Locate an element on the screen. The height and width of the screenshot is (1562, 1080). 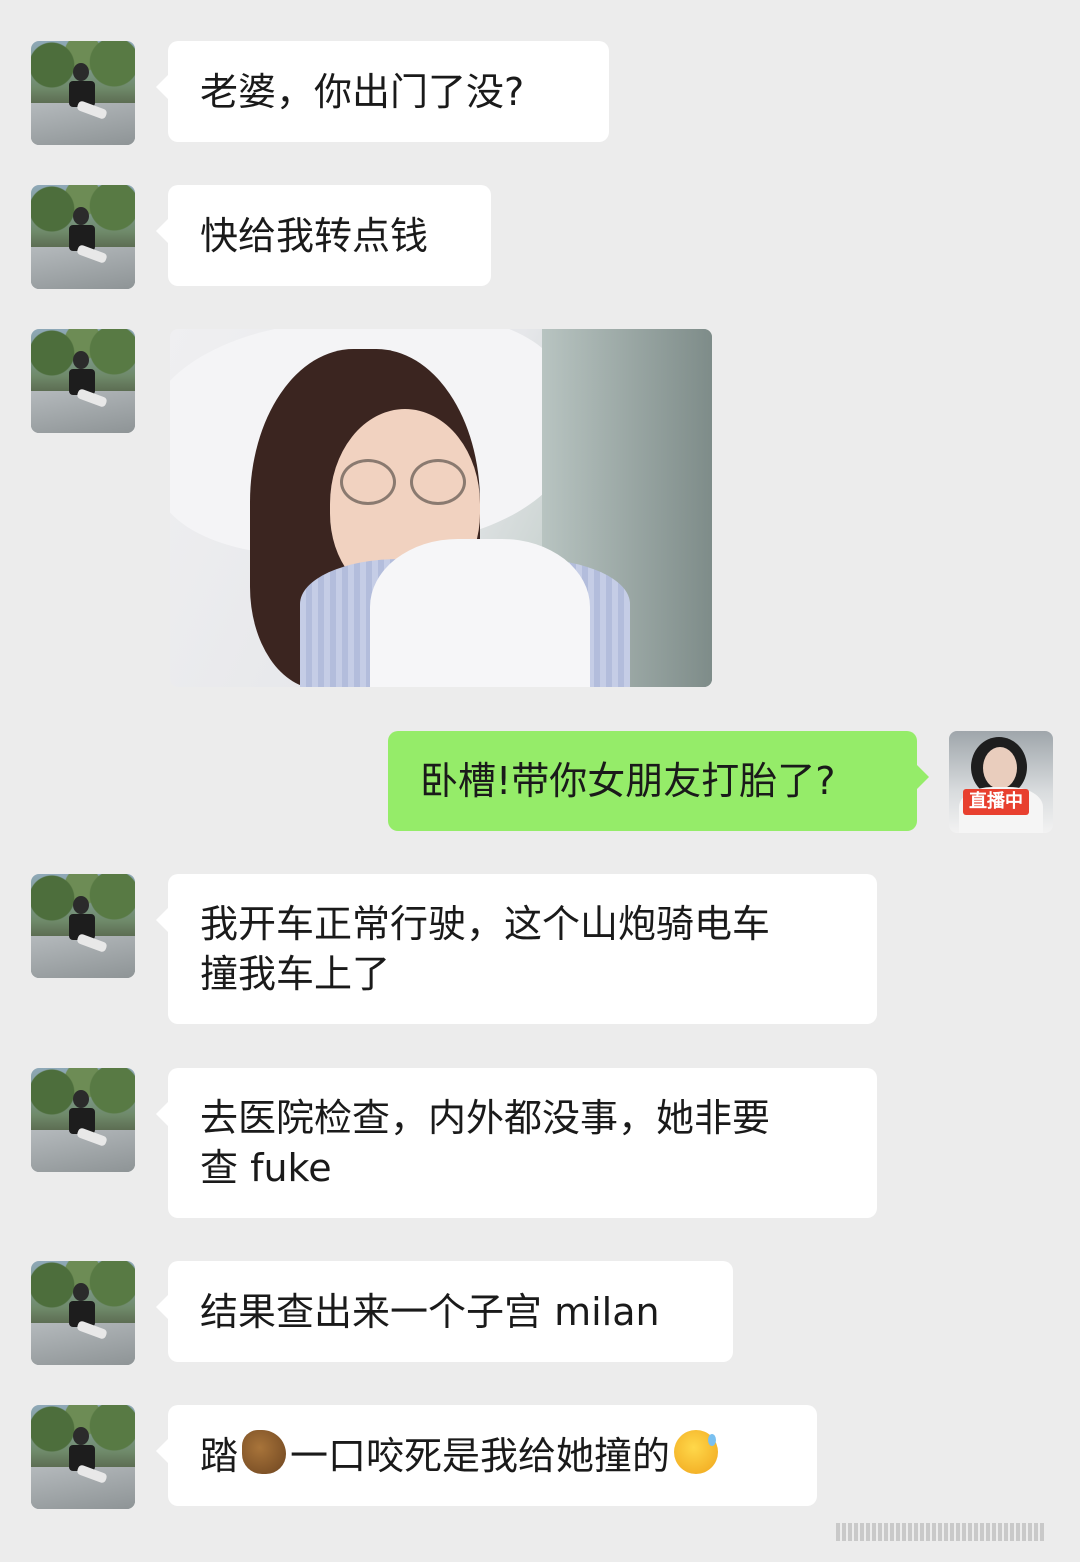
message-bubble: 快给我转点钱 is located at coordinates (323, 235).